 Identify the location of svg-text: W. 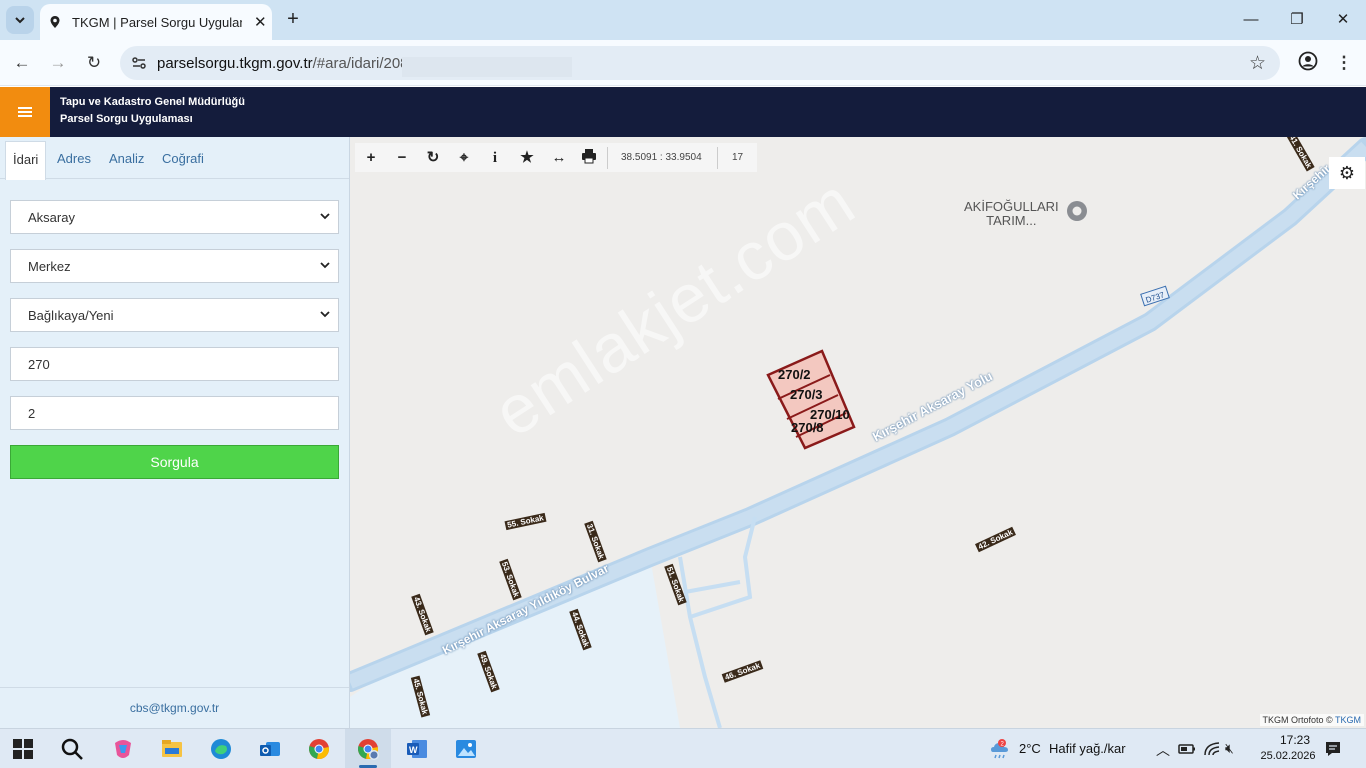
(413, 750).